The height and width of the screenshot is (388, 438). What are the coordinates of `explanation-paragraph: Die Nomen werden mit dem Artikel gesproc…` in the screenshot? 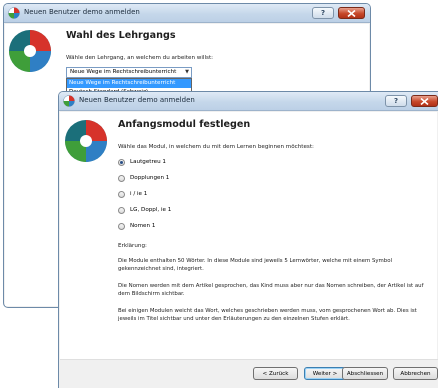 It's located at (271, 290).